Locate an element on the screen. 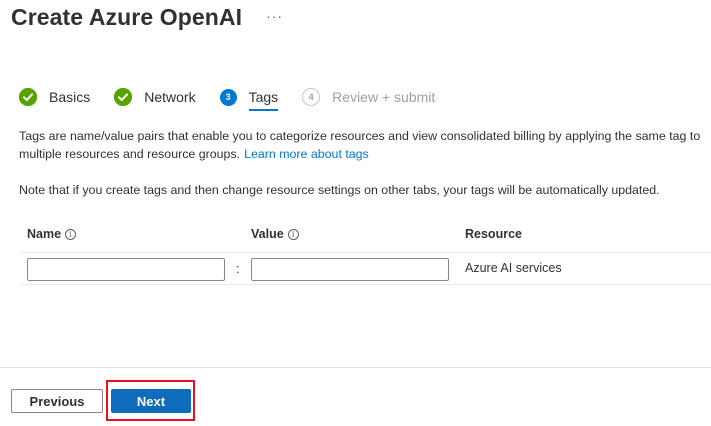  resource-cell: Azure AI services is located at coordinates (513, 268).